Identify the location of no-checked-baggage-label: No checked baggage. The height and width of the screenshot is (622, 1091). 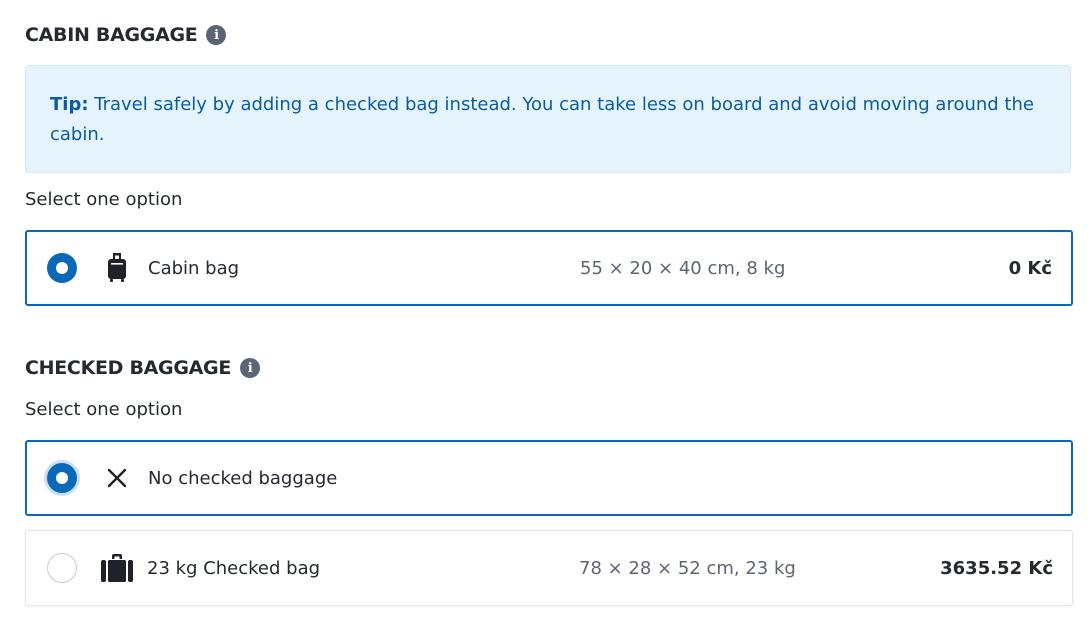
(243, 478).